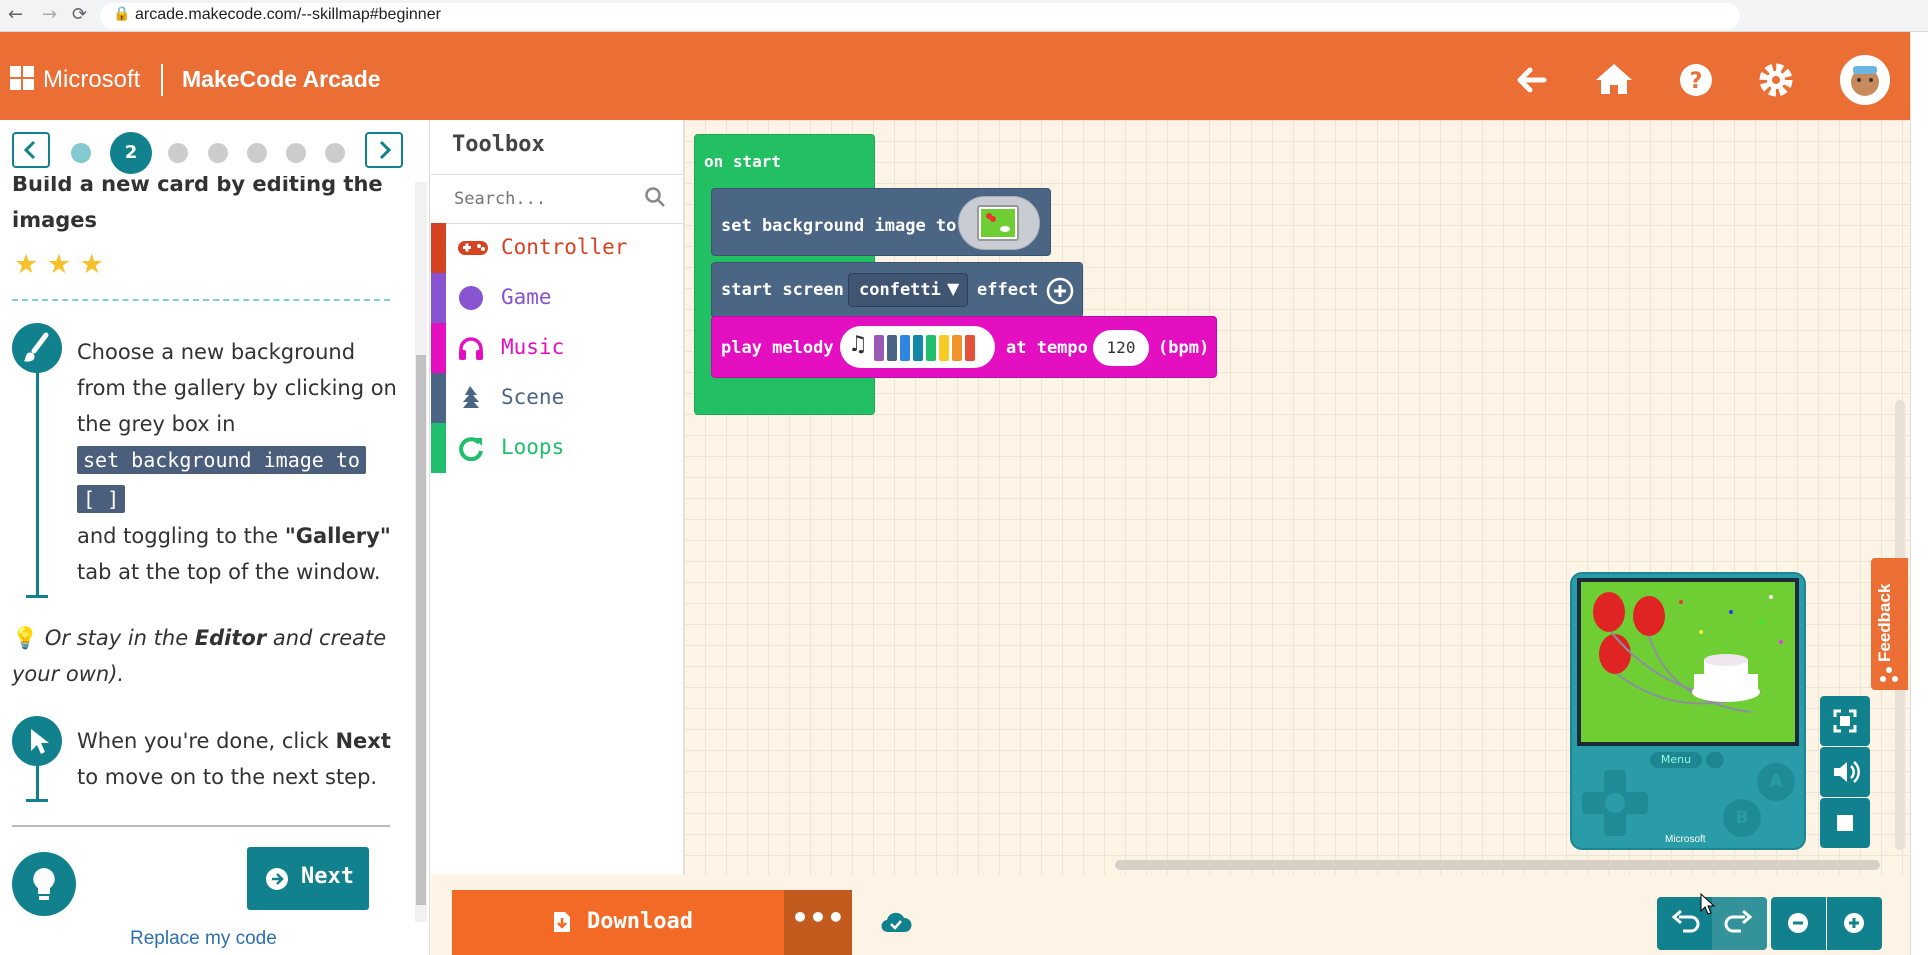  I want to click on browser-side-edge, so click(1919, 493).